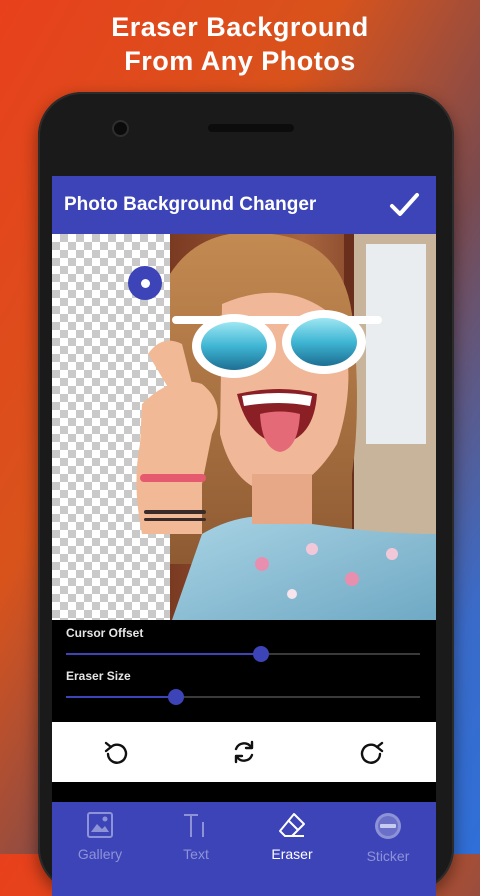 The width and height of the screenshot is (480, 896). I want to click on eraser-size-label: Eraser Size, so click(98, 676).